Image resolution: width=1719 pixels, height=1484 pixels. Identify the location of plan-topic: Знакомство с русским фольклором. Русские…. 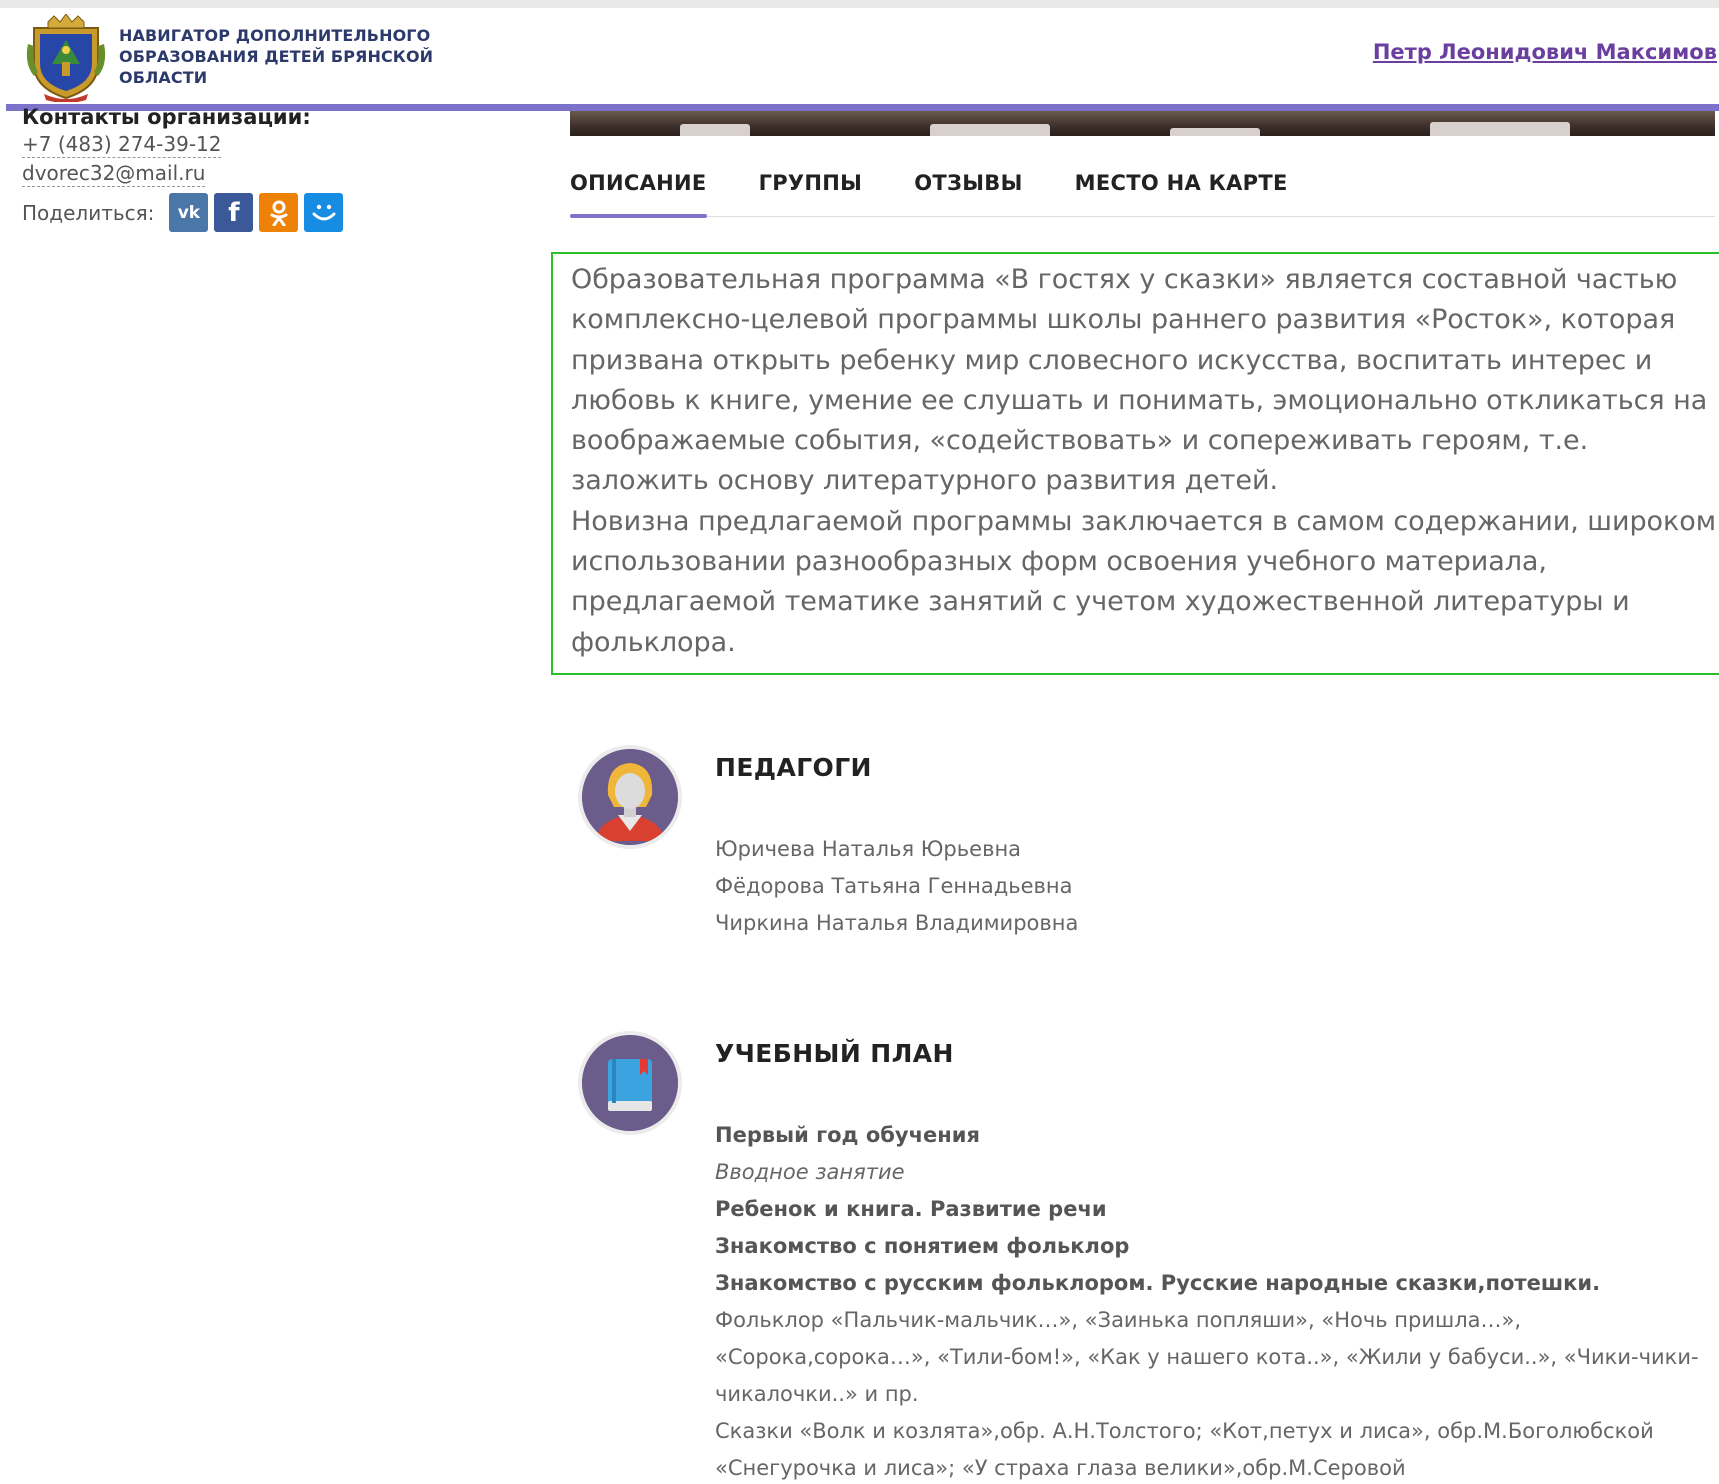
(1158, 1283).